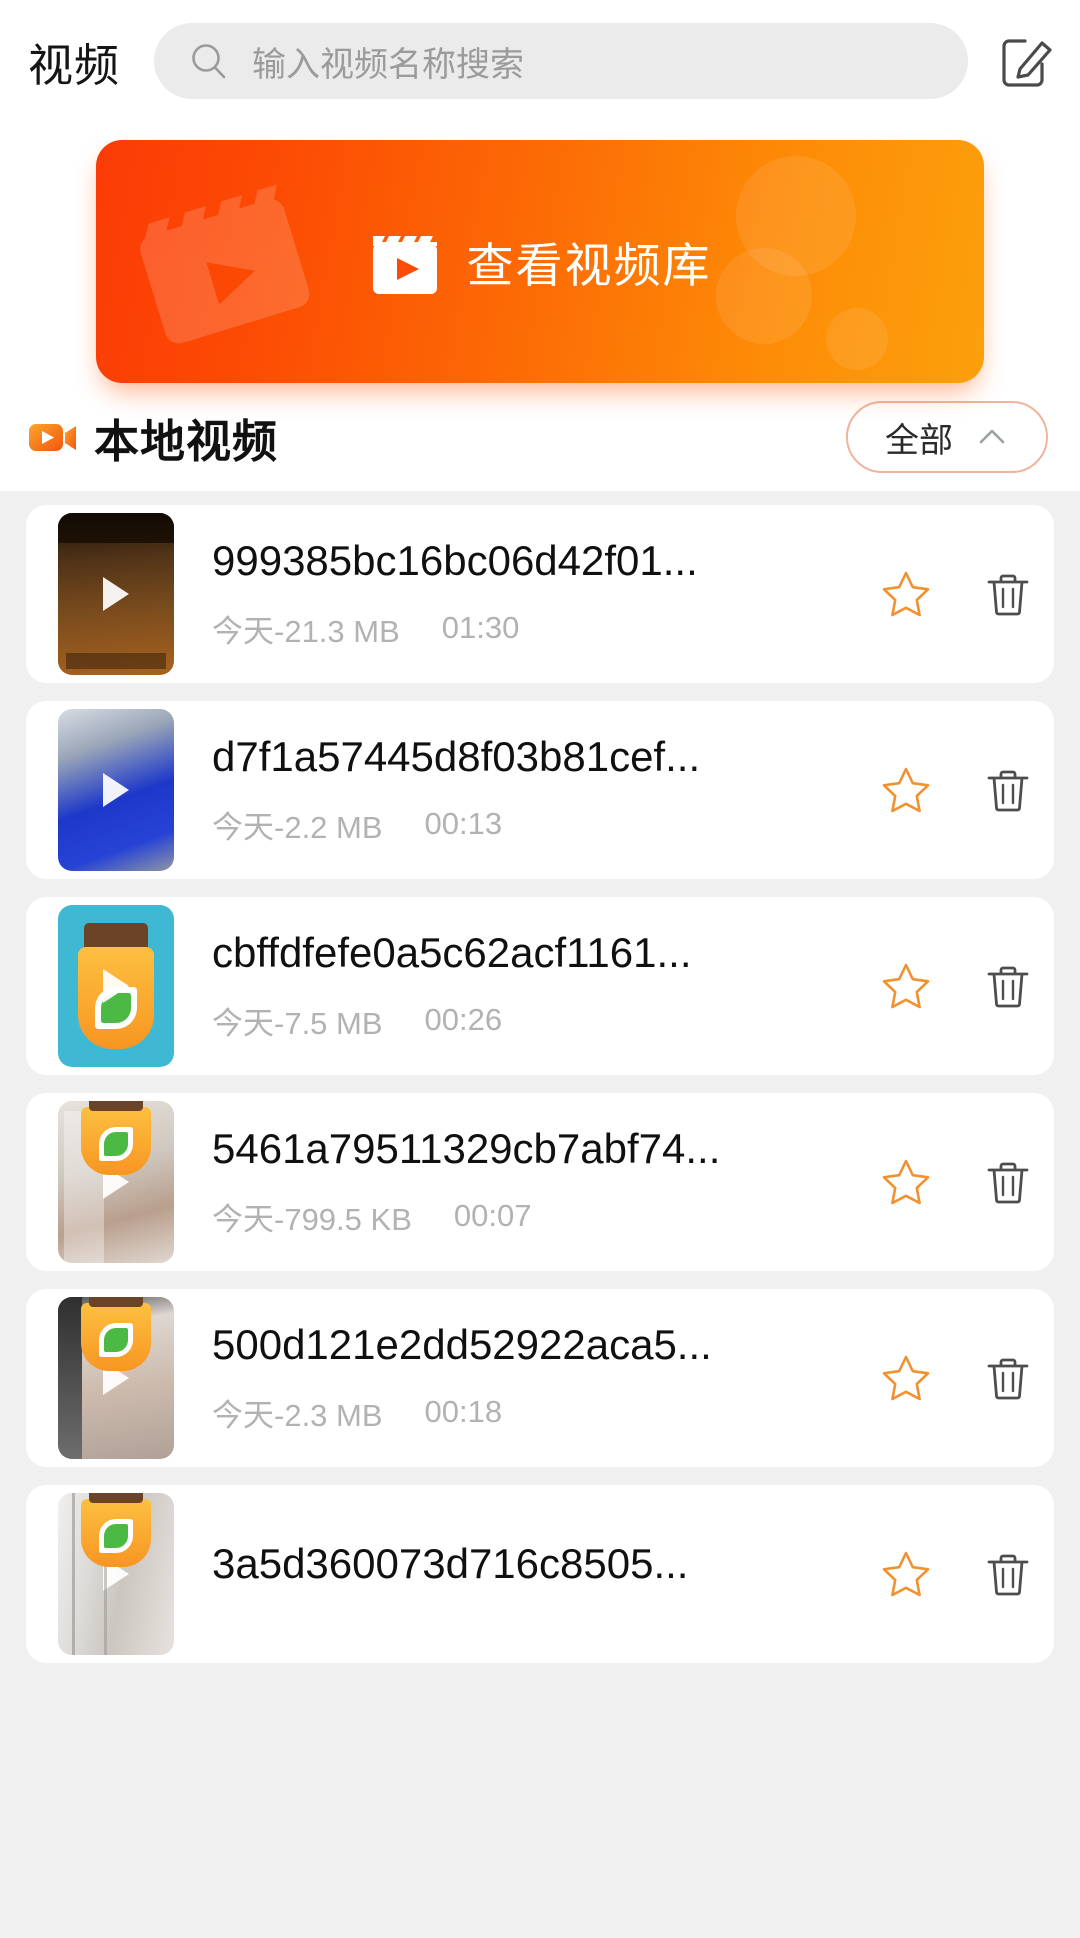 This screenshot has height=1938, width=1080. What do you see at coordinates (297, 1023) in the screenshot?
I see `video-date-size: 今天-7.5 MB` at bounding box center [297, 1023].